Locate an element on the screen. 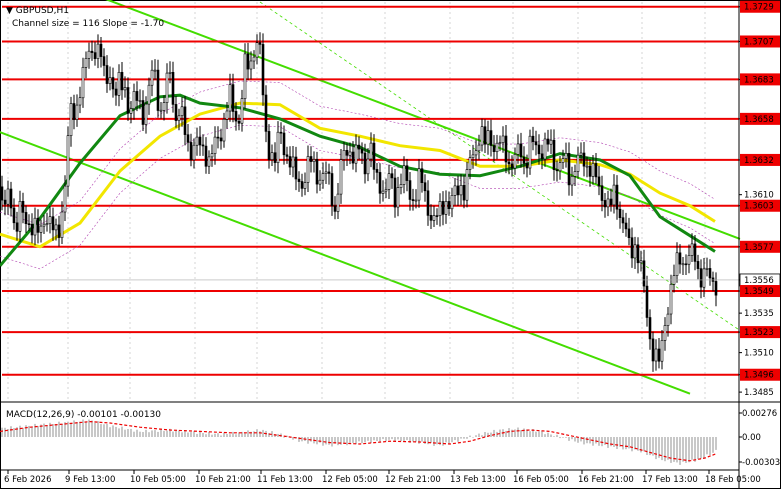 The width and height of the screenshot is (781, 489). time-tick-label: 10 Feb 21:00 is located at coordinates (223, 480).